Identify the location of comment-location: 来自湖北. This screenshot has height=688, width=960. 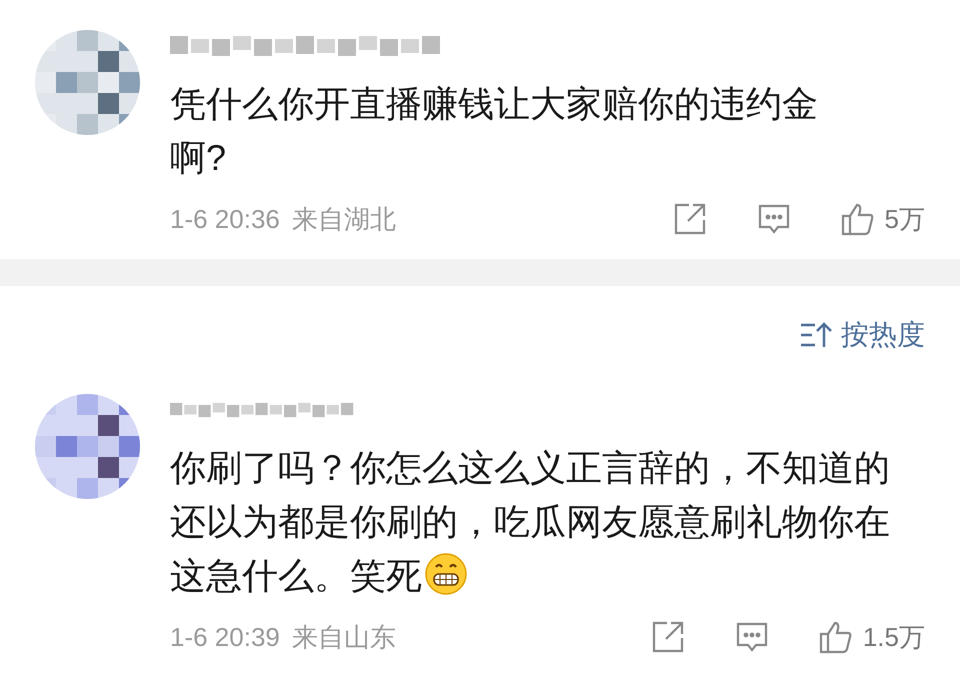
(344, 219).